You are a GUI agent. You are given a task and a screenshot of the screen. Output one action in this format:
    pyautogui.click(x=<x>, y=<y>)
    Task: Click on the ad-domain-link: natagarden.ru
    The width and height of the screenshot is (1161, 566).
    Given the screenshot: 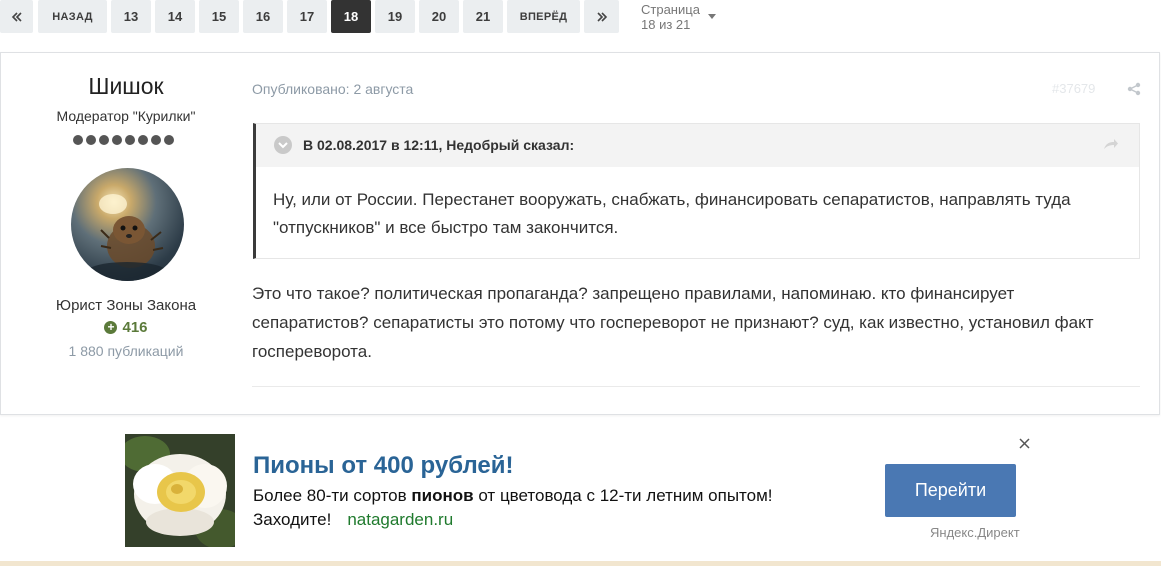 What is the action you would take?
    pyautogui.click(x=400, y=519)
    